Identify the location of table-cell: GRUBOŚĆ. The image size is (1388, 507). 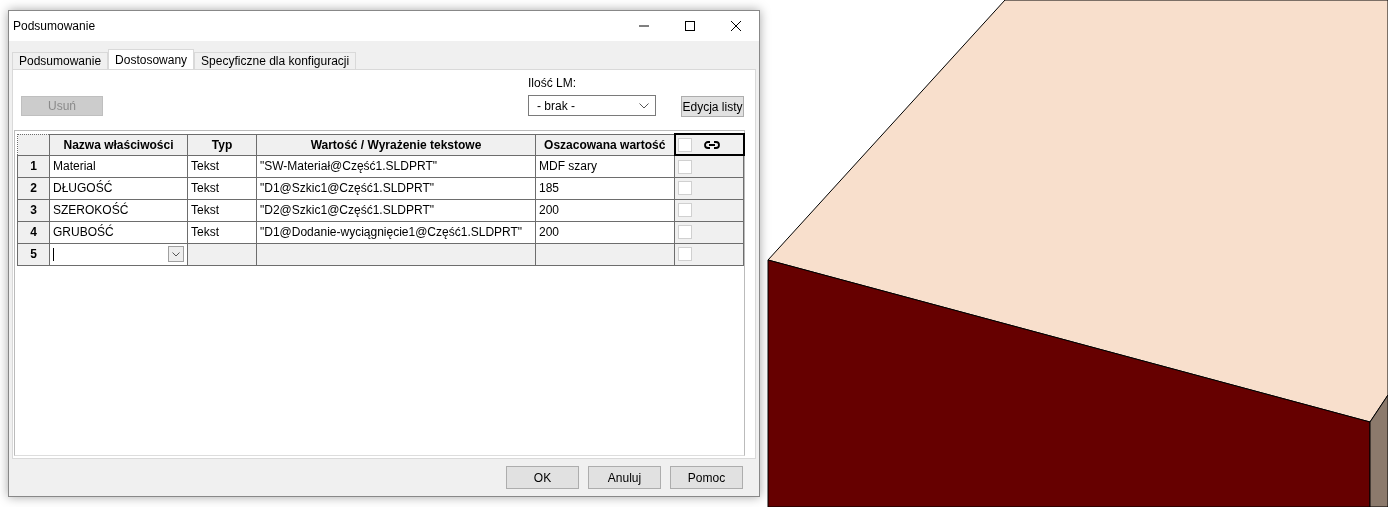
(118, 232).